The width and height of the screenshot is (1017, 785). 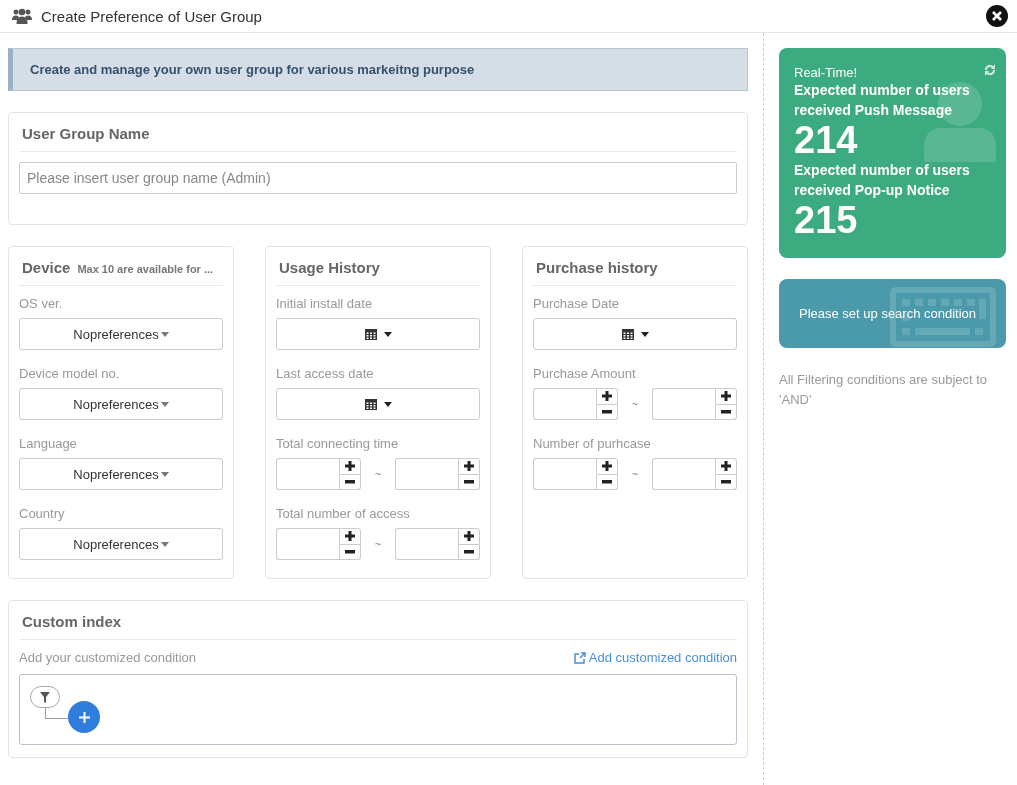 I want to click on field-label: Total connecting time, so click(x=338, y=443).